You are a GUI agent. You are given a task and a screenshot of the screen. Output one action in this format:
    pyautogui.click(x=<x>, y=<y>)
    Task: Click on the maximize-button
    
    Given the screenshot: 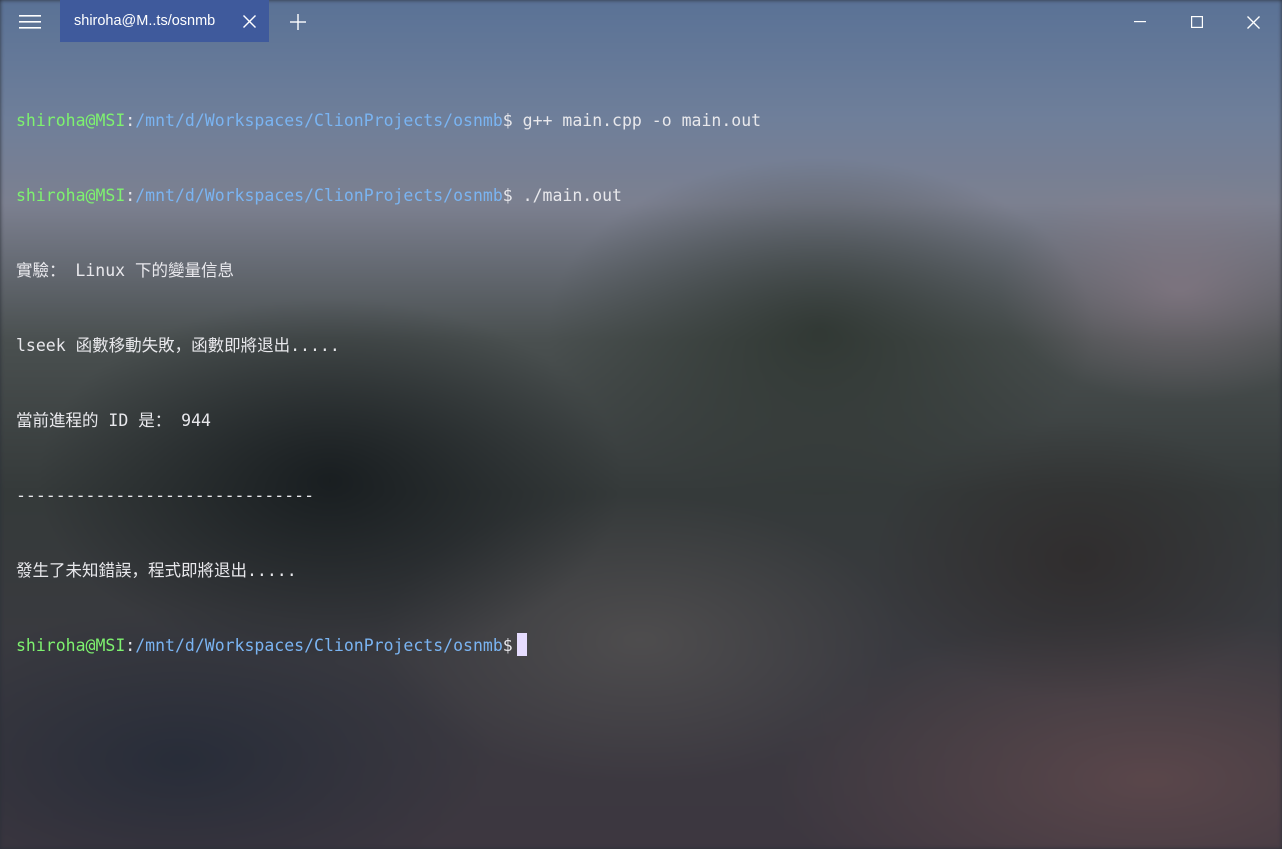 What is the action you would take?
    pyautogui.click(x=1196, y=22)
    